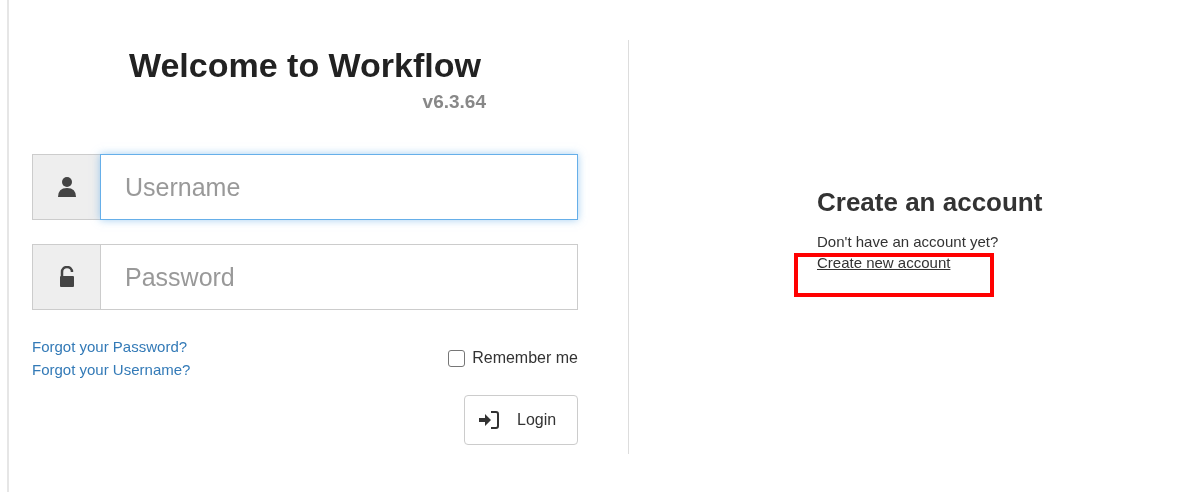 This screenshot has height=492, width=1199. Describe the element at coordinates (908, 241) in the screenshot. I see `no-account-text: Don't have an account yet?` at that location.